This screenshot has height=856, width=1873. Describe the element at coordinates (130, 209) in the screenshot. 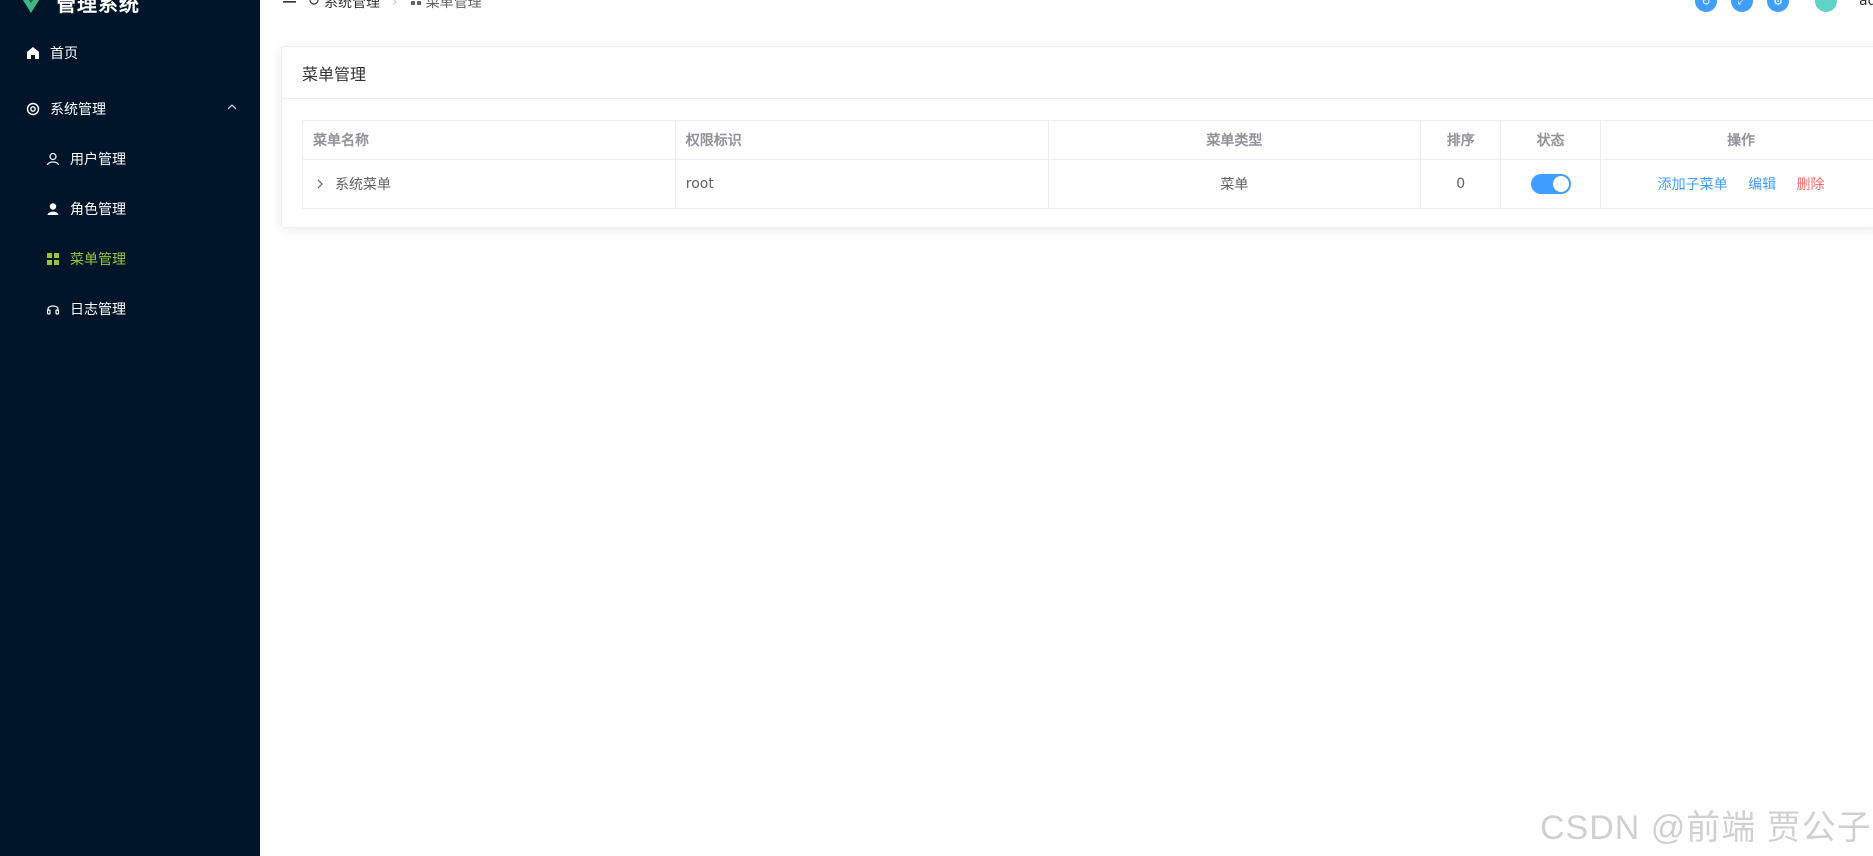

I see `sidebar-item-roles: 角色管理` at that location.